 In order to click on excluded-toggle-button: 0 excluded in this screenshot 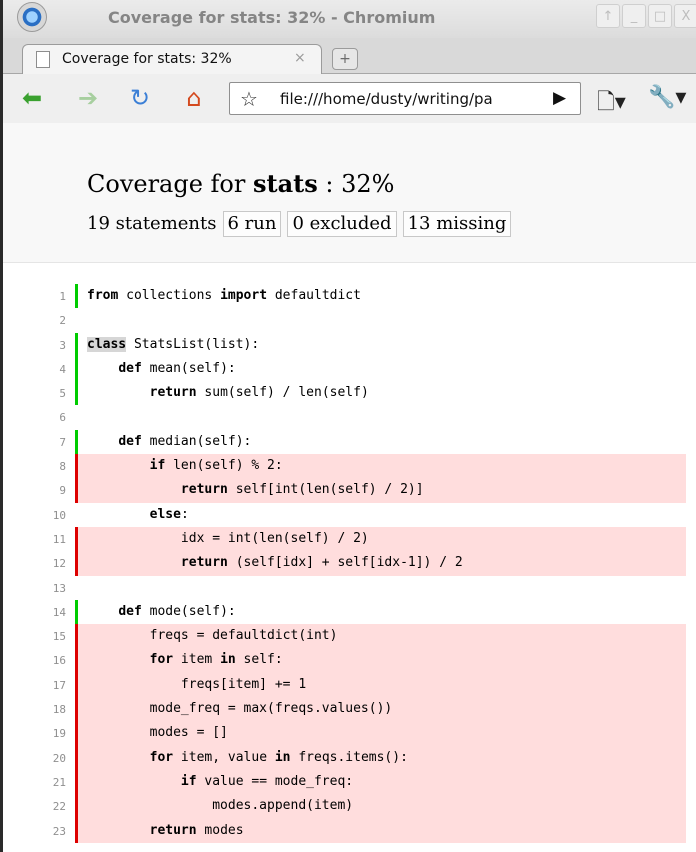, I will do `click(342, 224)`.